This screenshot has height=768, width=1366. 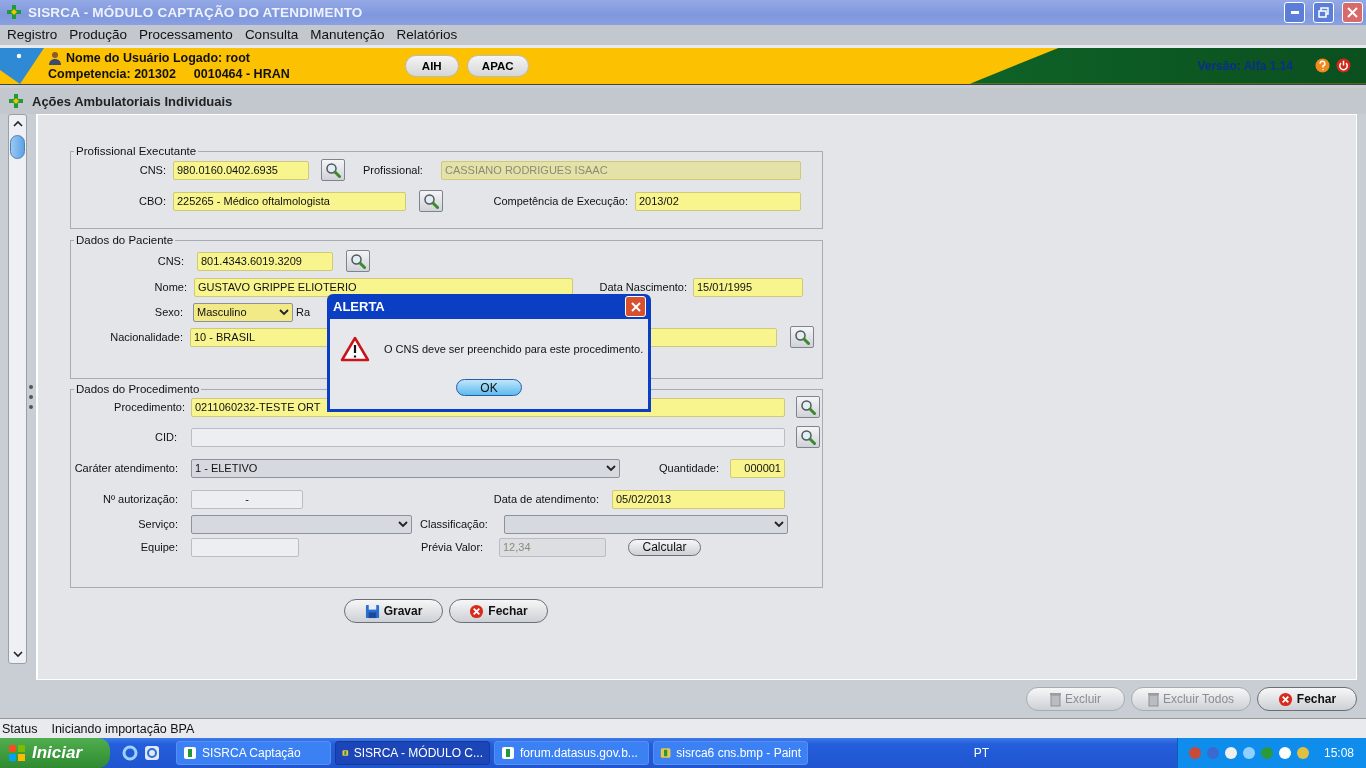 What do you see at coordinates (243, 312) in the screenshot?
I see `sex-select: Masculino` at bounding box center [243, 312].